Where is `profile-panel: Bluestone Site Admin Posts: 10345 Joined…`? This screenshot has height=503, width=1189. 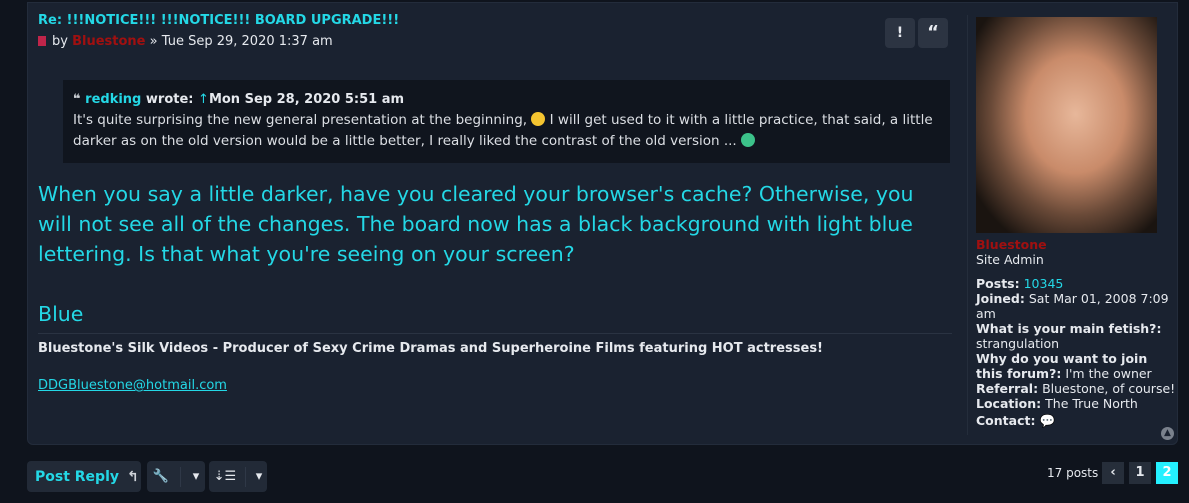
profile-panel: Bluestone Site Admin Posts: 10345 Joined… is located at coordinates (1076, 222).